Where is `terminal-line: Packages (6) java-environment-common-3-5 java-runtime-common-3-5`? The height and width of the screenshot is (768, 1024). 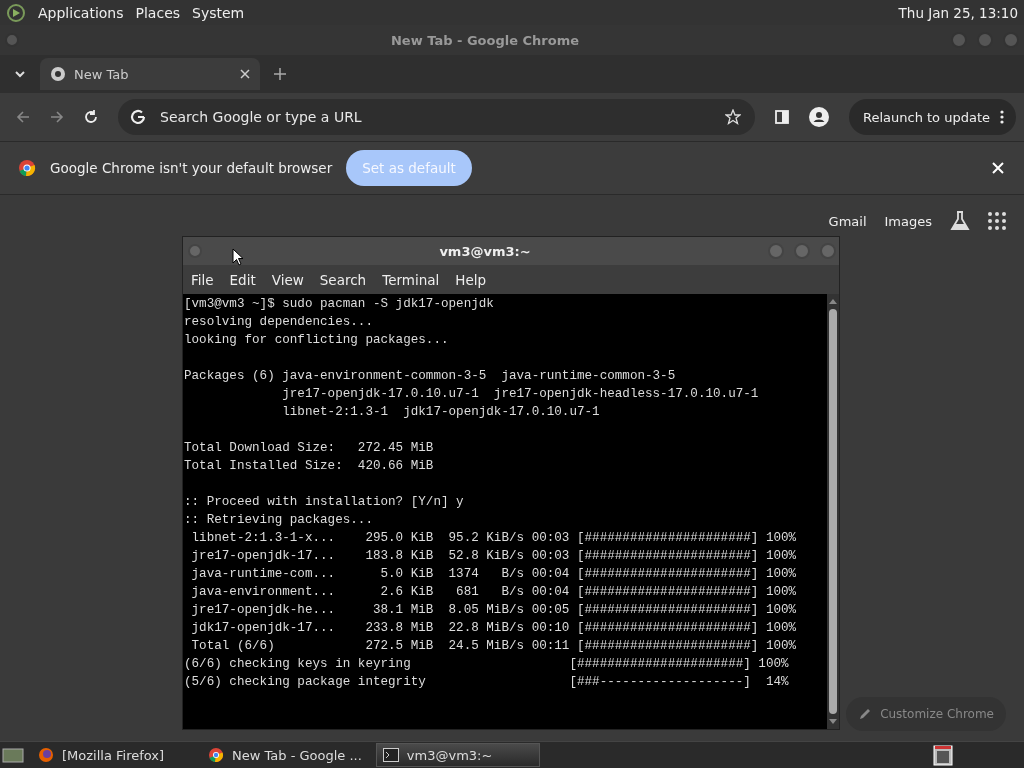 terminal-line: Packages (6) java-environment-common-3-5 java-runtime-common-3-5 is located at coordinates (430, 376).